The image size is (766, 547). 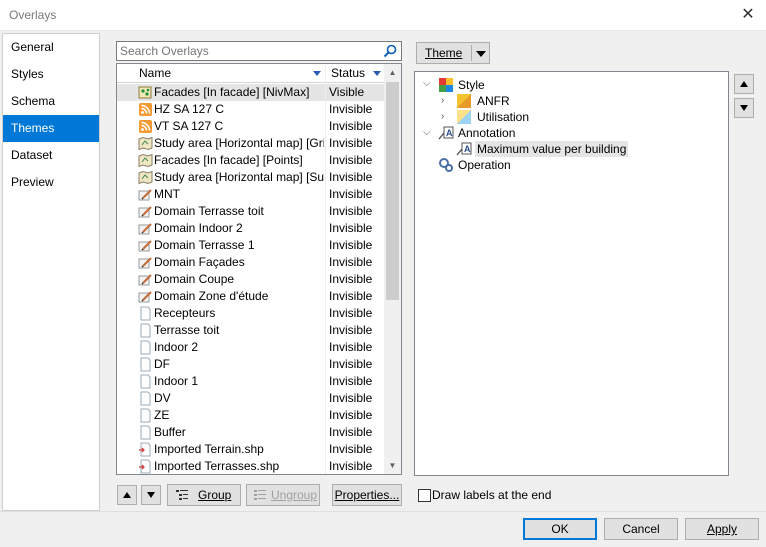 What do you see at coordinates (491, 495) in the screenshot?
I see `draw-labels-label: Draw labels at the end` at bounding box center [491, 495].